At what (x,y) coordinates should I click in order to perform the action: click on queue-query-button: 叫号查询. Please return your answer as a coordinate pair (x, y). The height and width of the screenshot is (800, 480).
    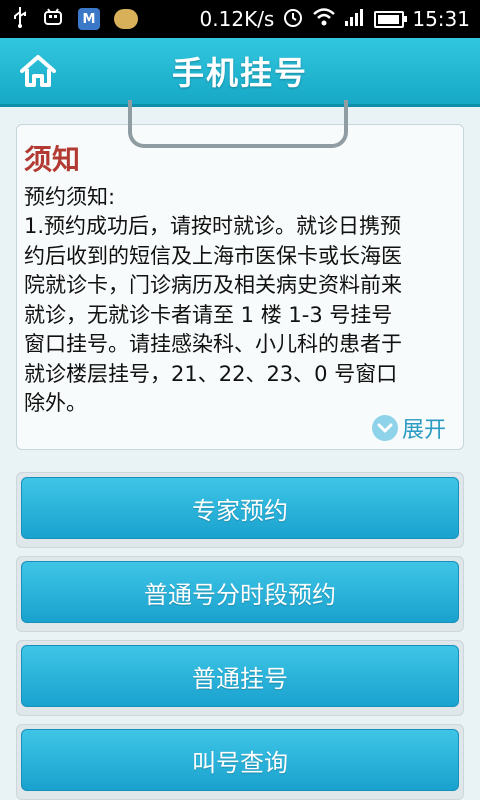
    Looking at the image, I should click on (240, 760).